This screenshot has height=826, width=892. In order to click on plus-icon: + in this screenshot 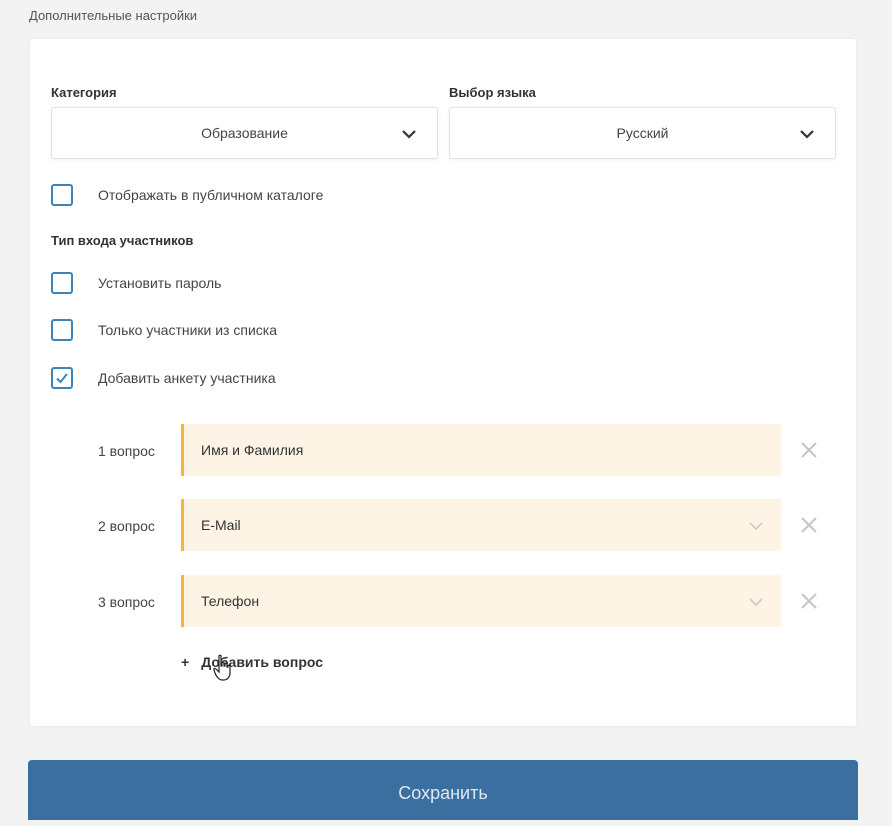, I will do `click(185, 662)`.